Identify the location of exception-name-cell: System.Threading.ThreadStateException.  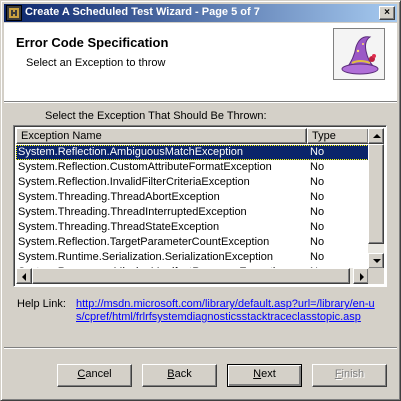
(119, 227).